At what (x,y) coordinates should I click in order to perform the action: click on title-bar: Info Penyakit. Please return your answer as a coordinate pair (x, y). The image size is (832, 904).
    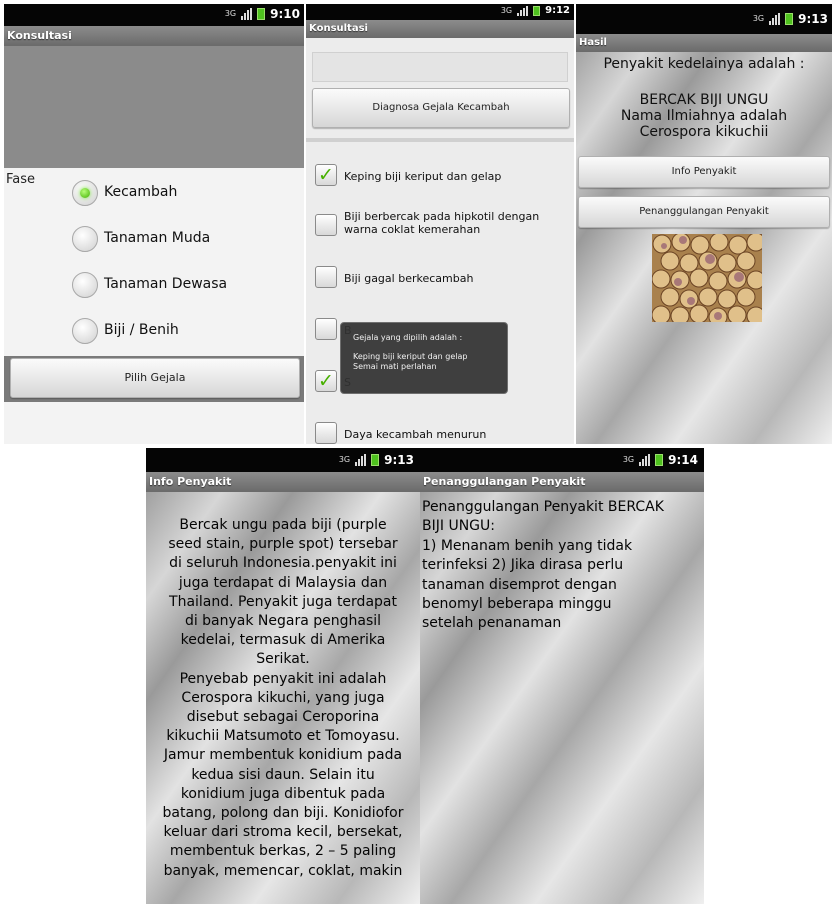
    Looking at the image, I should click on (283, 482).